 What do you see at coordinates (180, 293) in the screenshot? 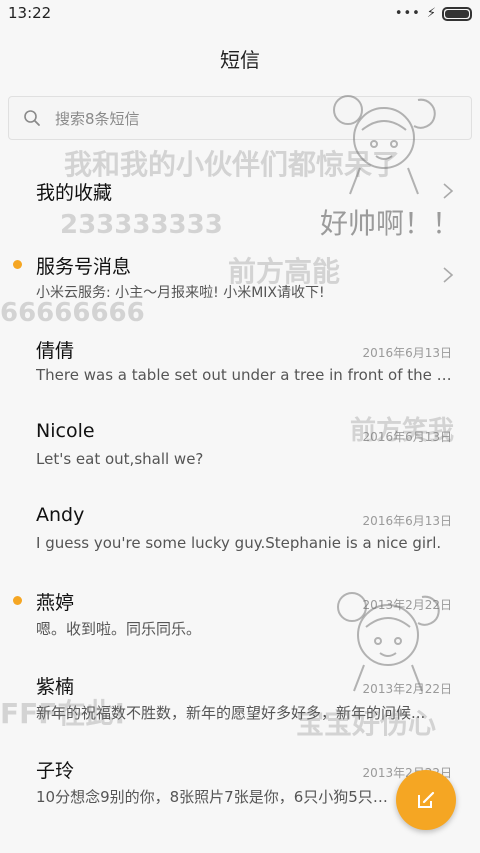
I see `conversation-preview: 小米云服务: 小主～月报来啦! 小米MIX请收下!` at bounding box center [180, 293].